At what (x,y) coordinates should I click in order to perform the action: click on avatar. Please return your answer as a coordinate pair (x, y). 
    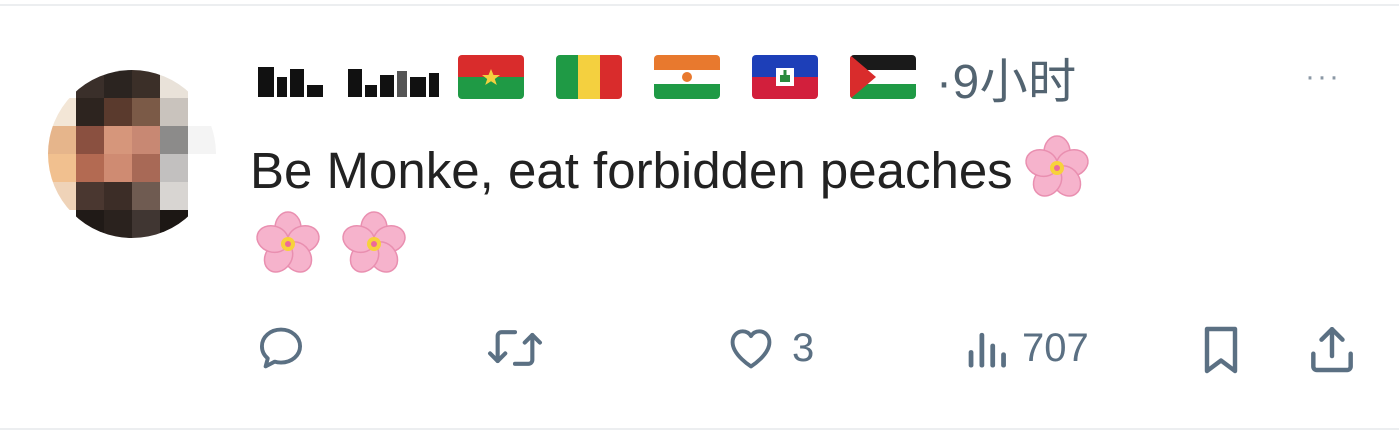
    Looking at the image, I should click on (132, 154).